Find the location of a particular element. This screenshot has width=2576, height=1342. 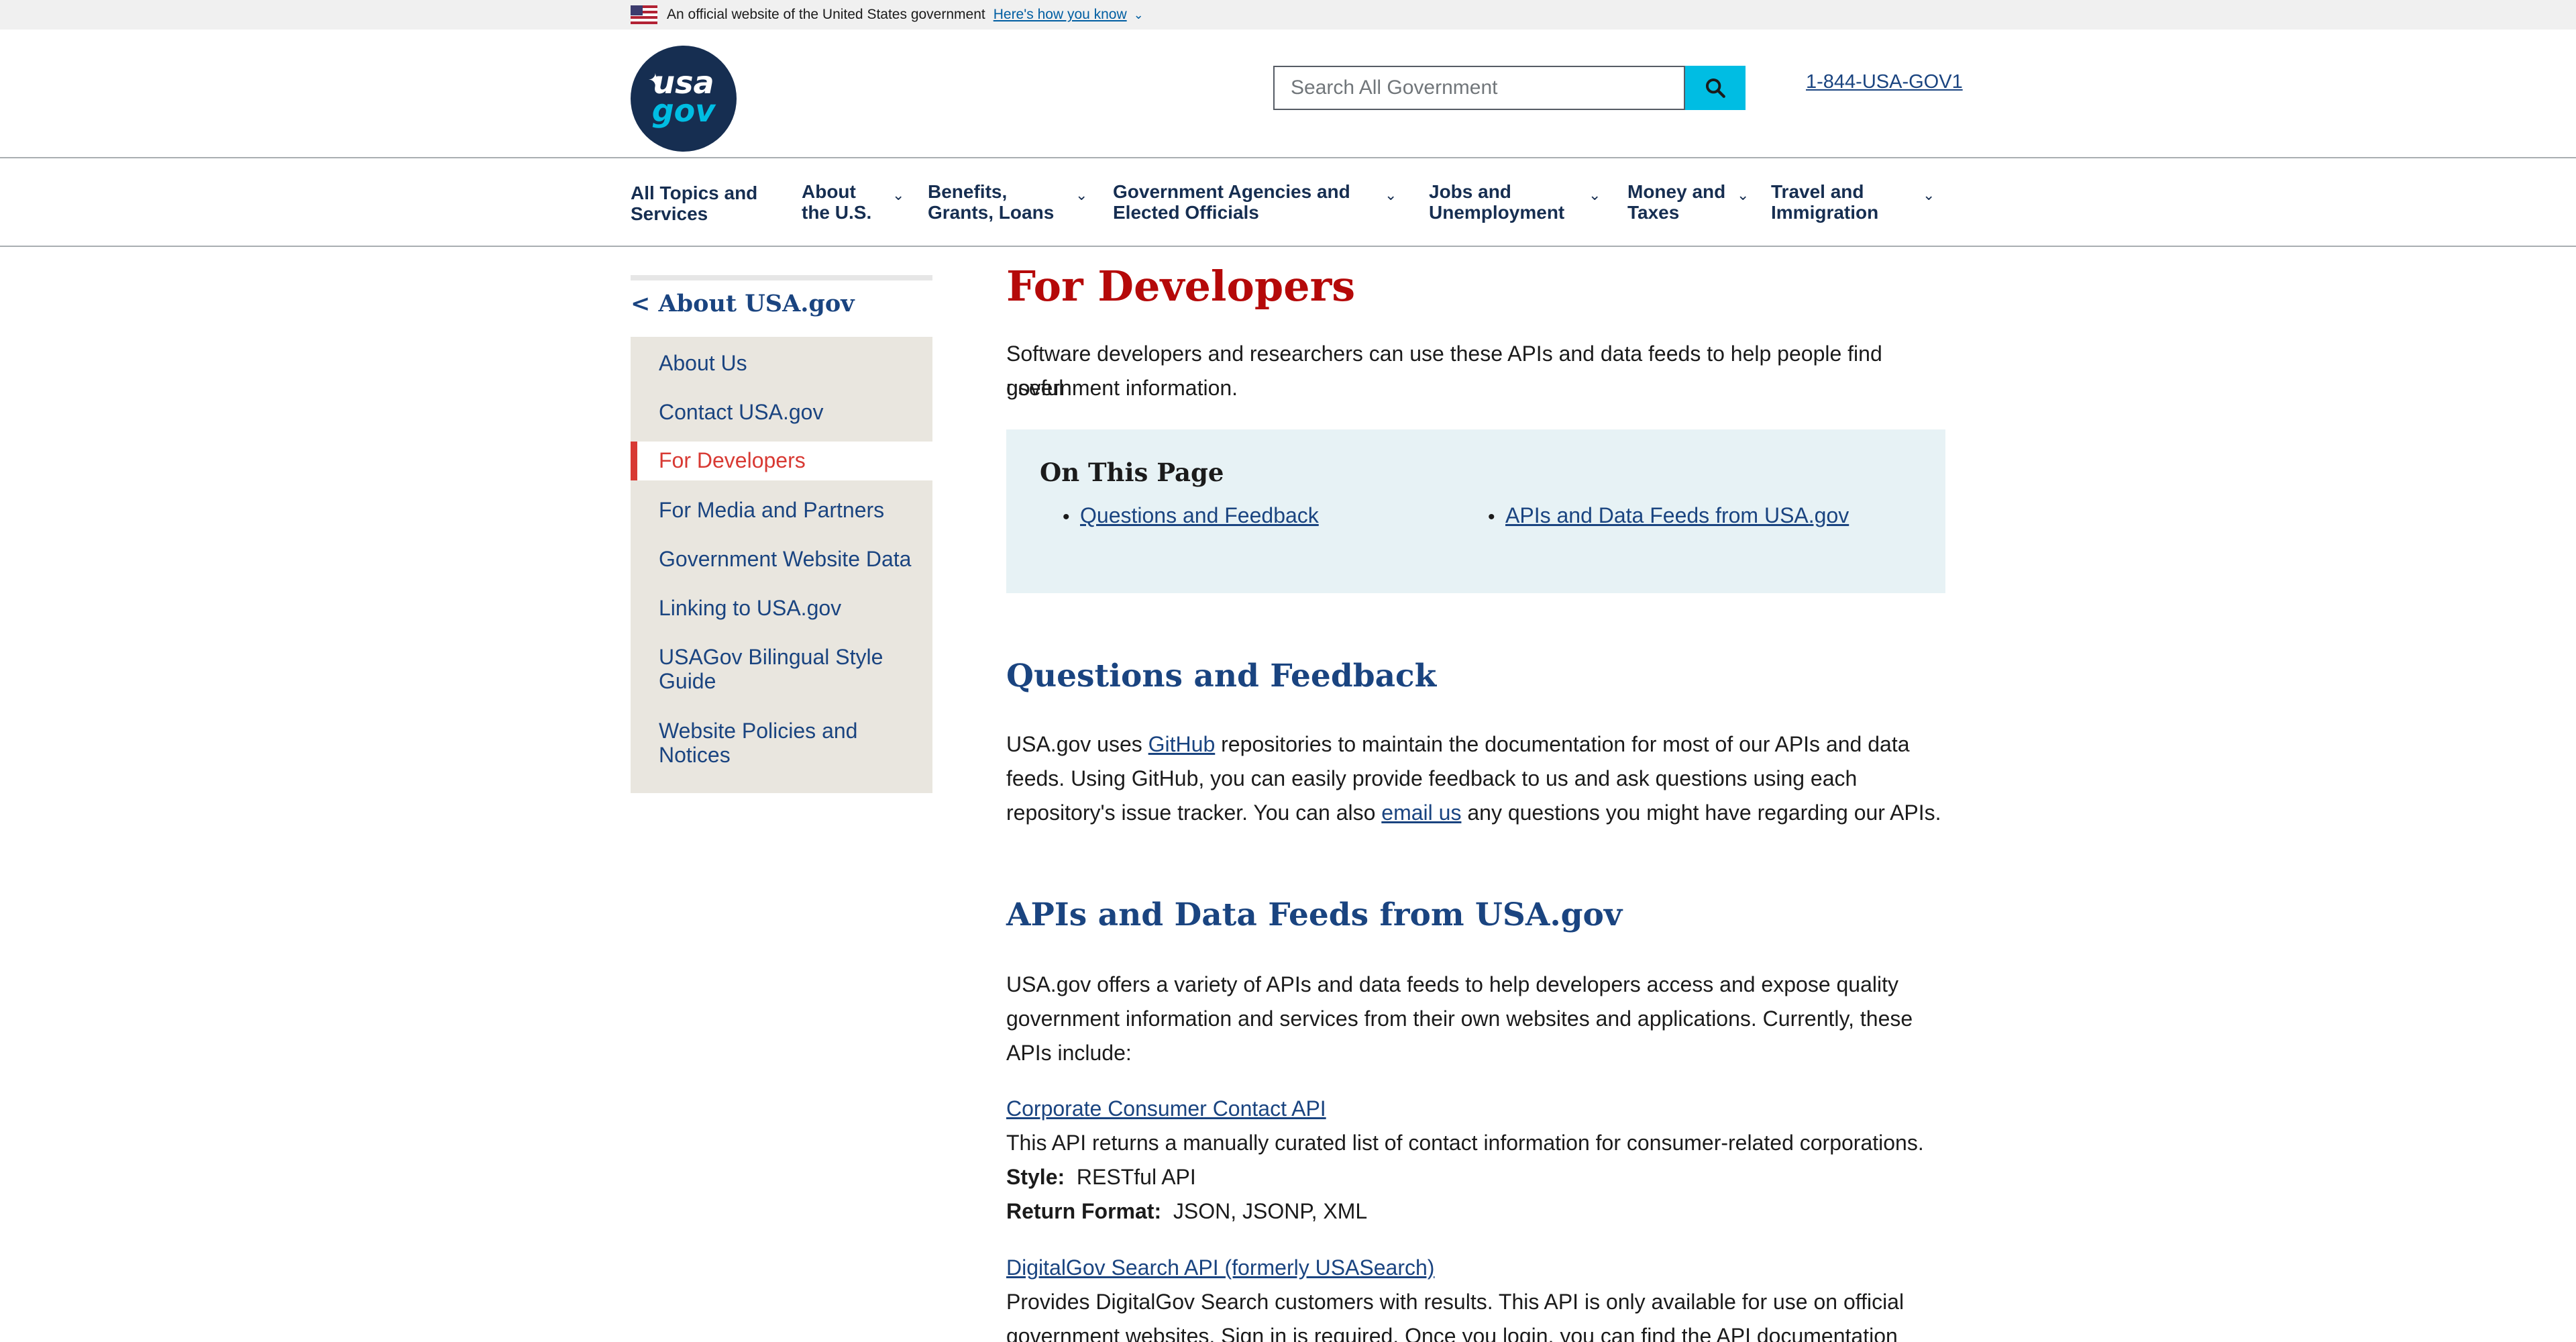

style-value: RESTful API is located at coordinates (1136, 1177).